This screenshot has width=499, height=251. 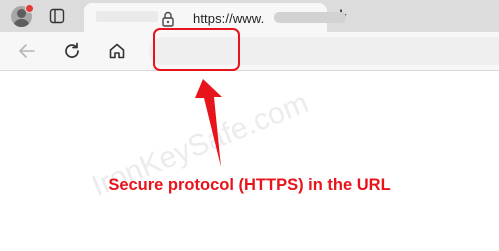 What do you see at coordinates (249, 185) in the screenshot?
I see `annotation-caption: Secure protocol (HTTPS) in the URL` at bounding box center [249, 185].